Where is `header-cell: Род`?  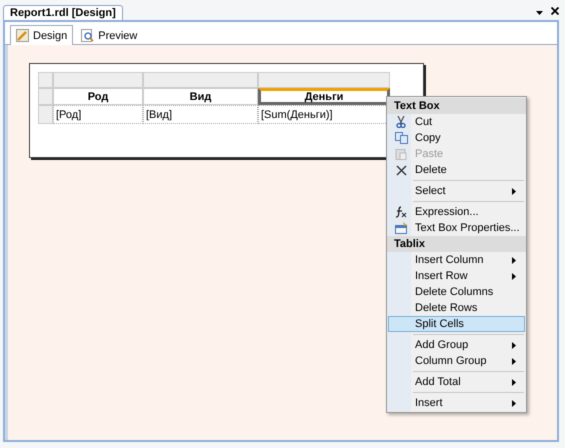 header-cell: Род is located at coordinates (98, 96).